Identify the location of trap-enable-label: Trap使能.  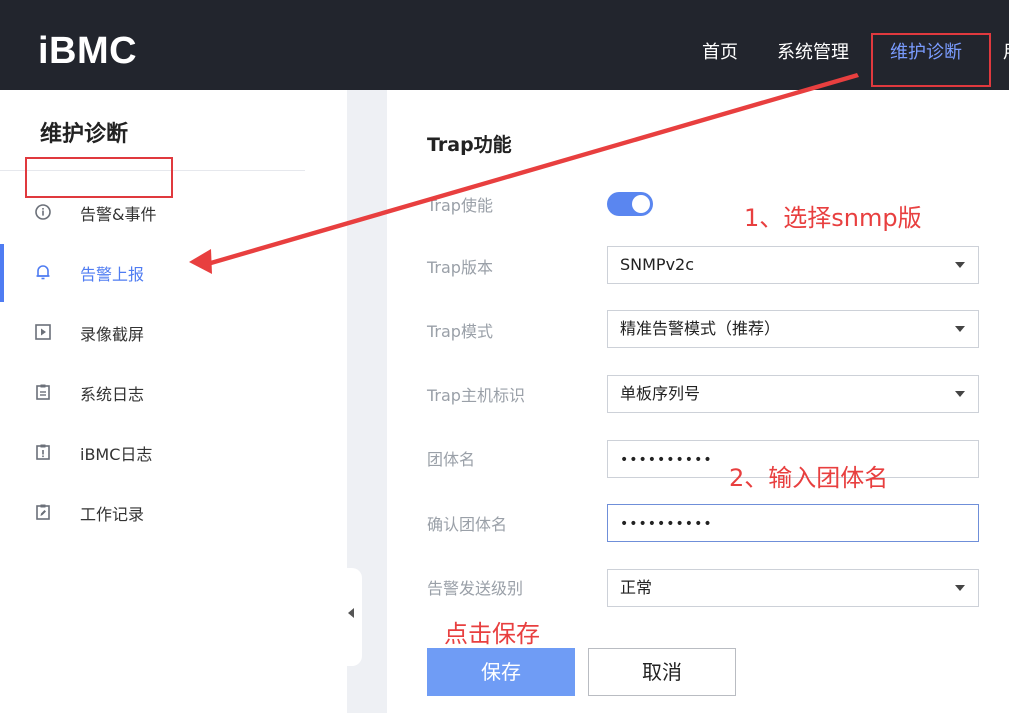
(460, 205).